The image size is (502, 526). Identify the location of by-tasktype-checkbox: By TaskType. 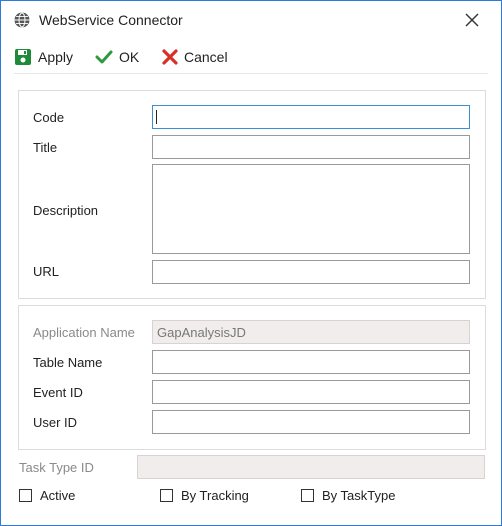
(348, 495).